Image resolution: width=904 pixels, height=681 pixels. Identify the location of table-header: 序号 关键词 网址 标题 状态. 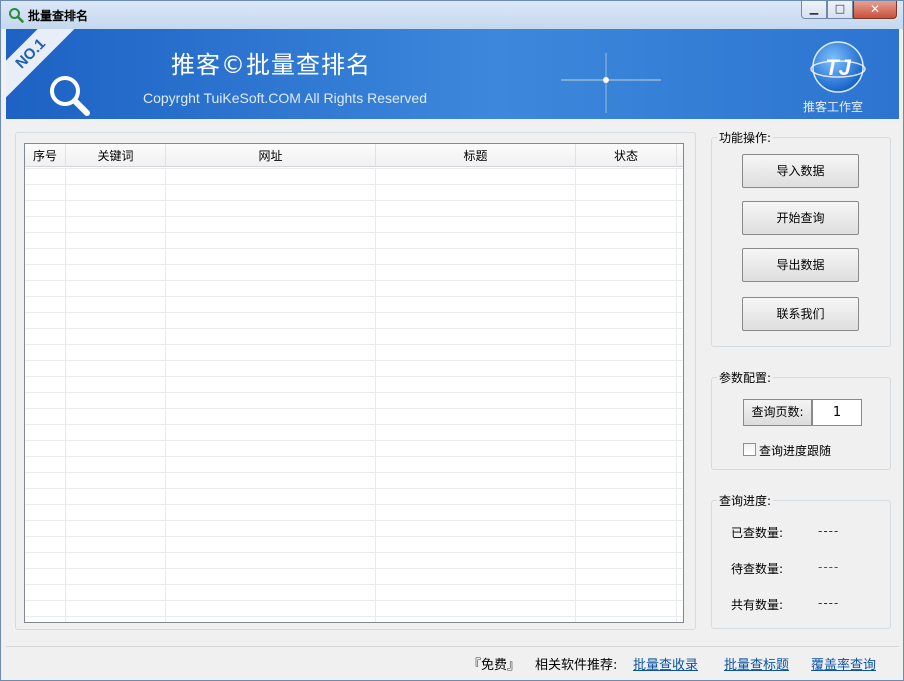
(354, 155).